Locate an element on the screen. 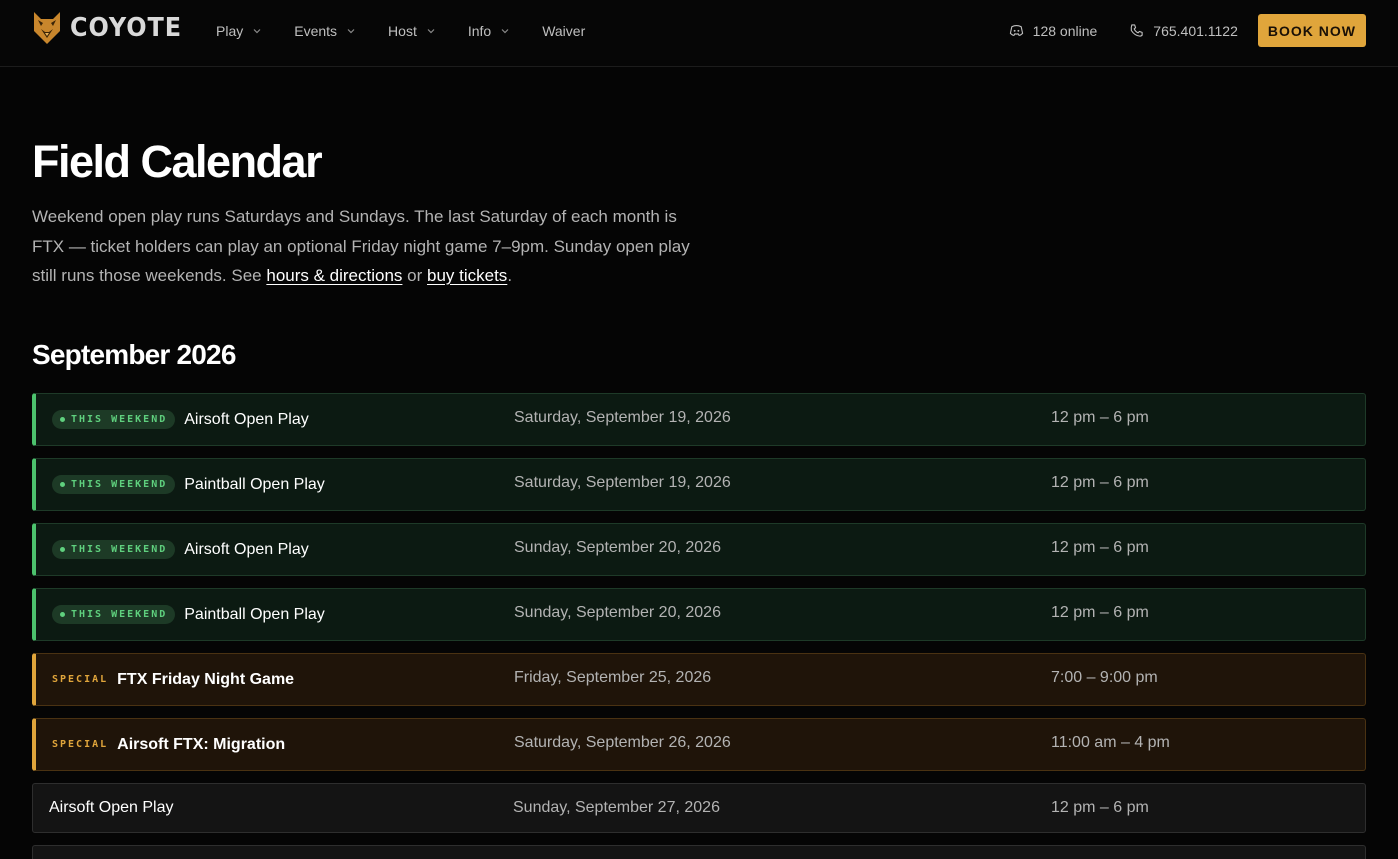  page-title: Field Calendar is located at coordinates (177, 161).